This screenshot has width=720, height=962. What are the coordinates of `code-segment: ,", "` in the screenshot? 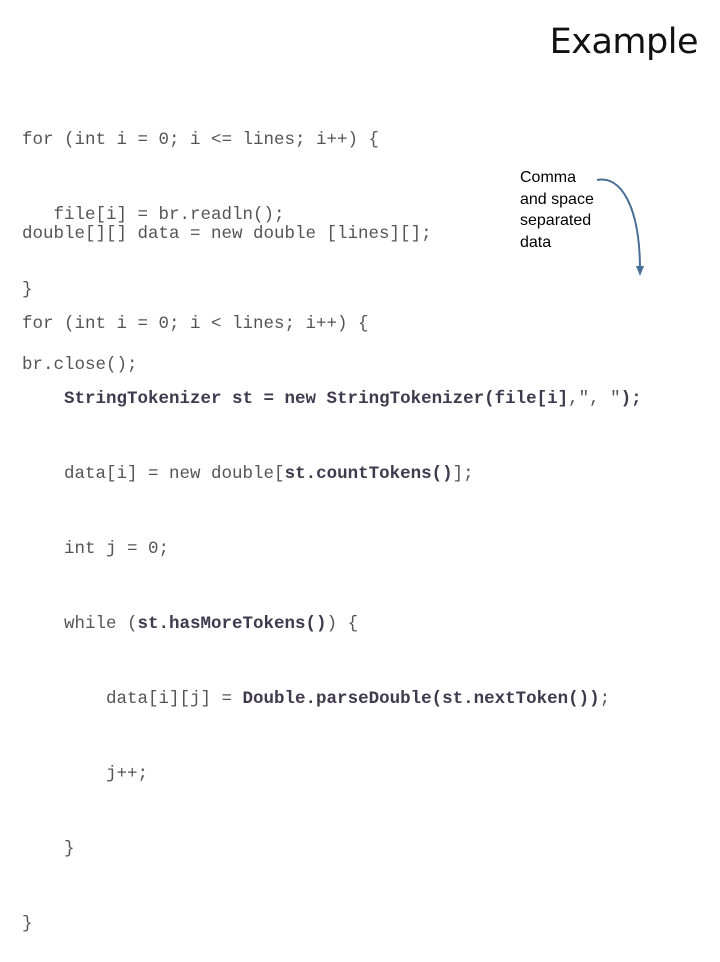 It's located at (594, 399).